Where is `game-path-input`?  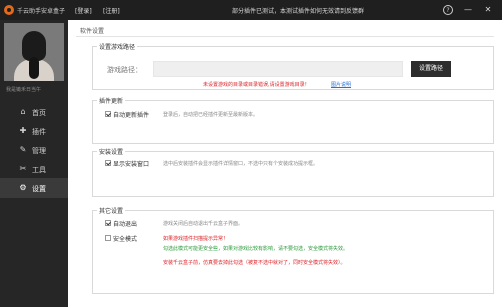
game-path-input is located at coordinates (278, 69).